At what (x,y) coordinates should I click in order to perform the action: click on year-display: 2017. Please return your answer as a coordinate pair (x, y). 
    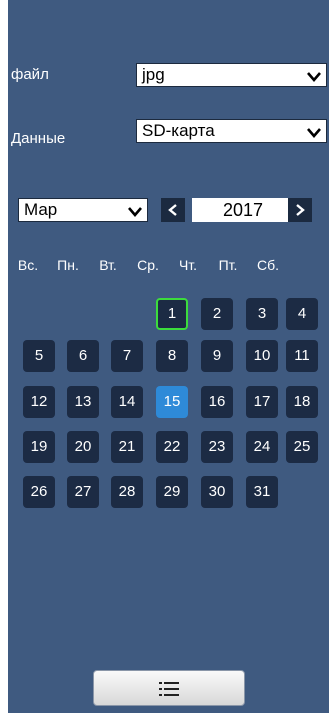
    Looking at the image, I should click on (243, 210).